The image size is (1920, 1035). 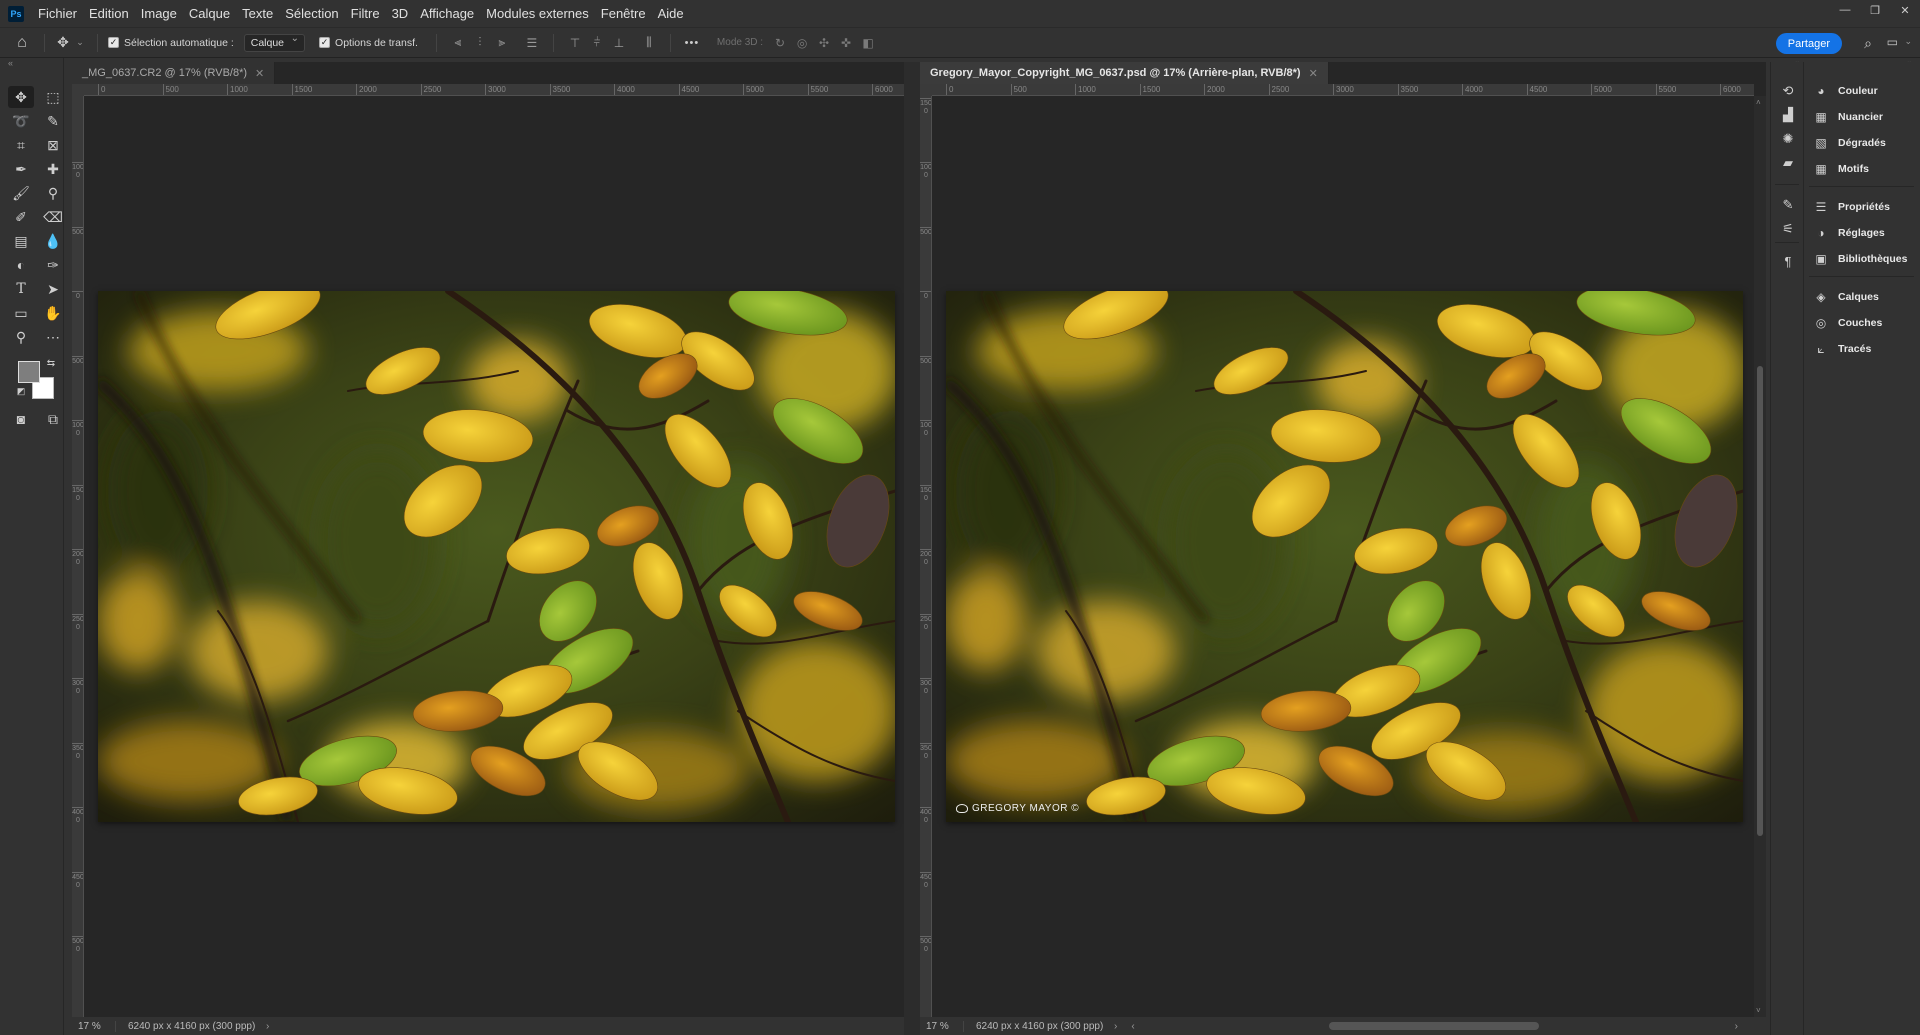 What do you see at coordinates (311, 13) in the screenshot?
I see `menu-selection: Sélection` at bounding box center [311, 13].